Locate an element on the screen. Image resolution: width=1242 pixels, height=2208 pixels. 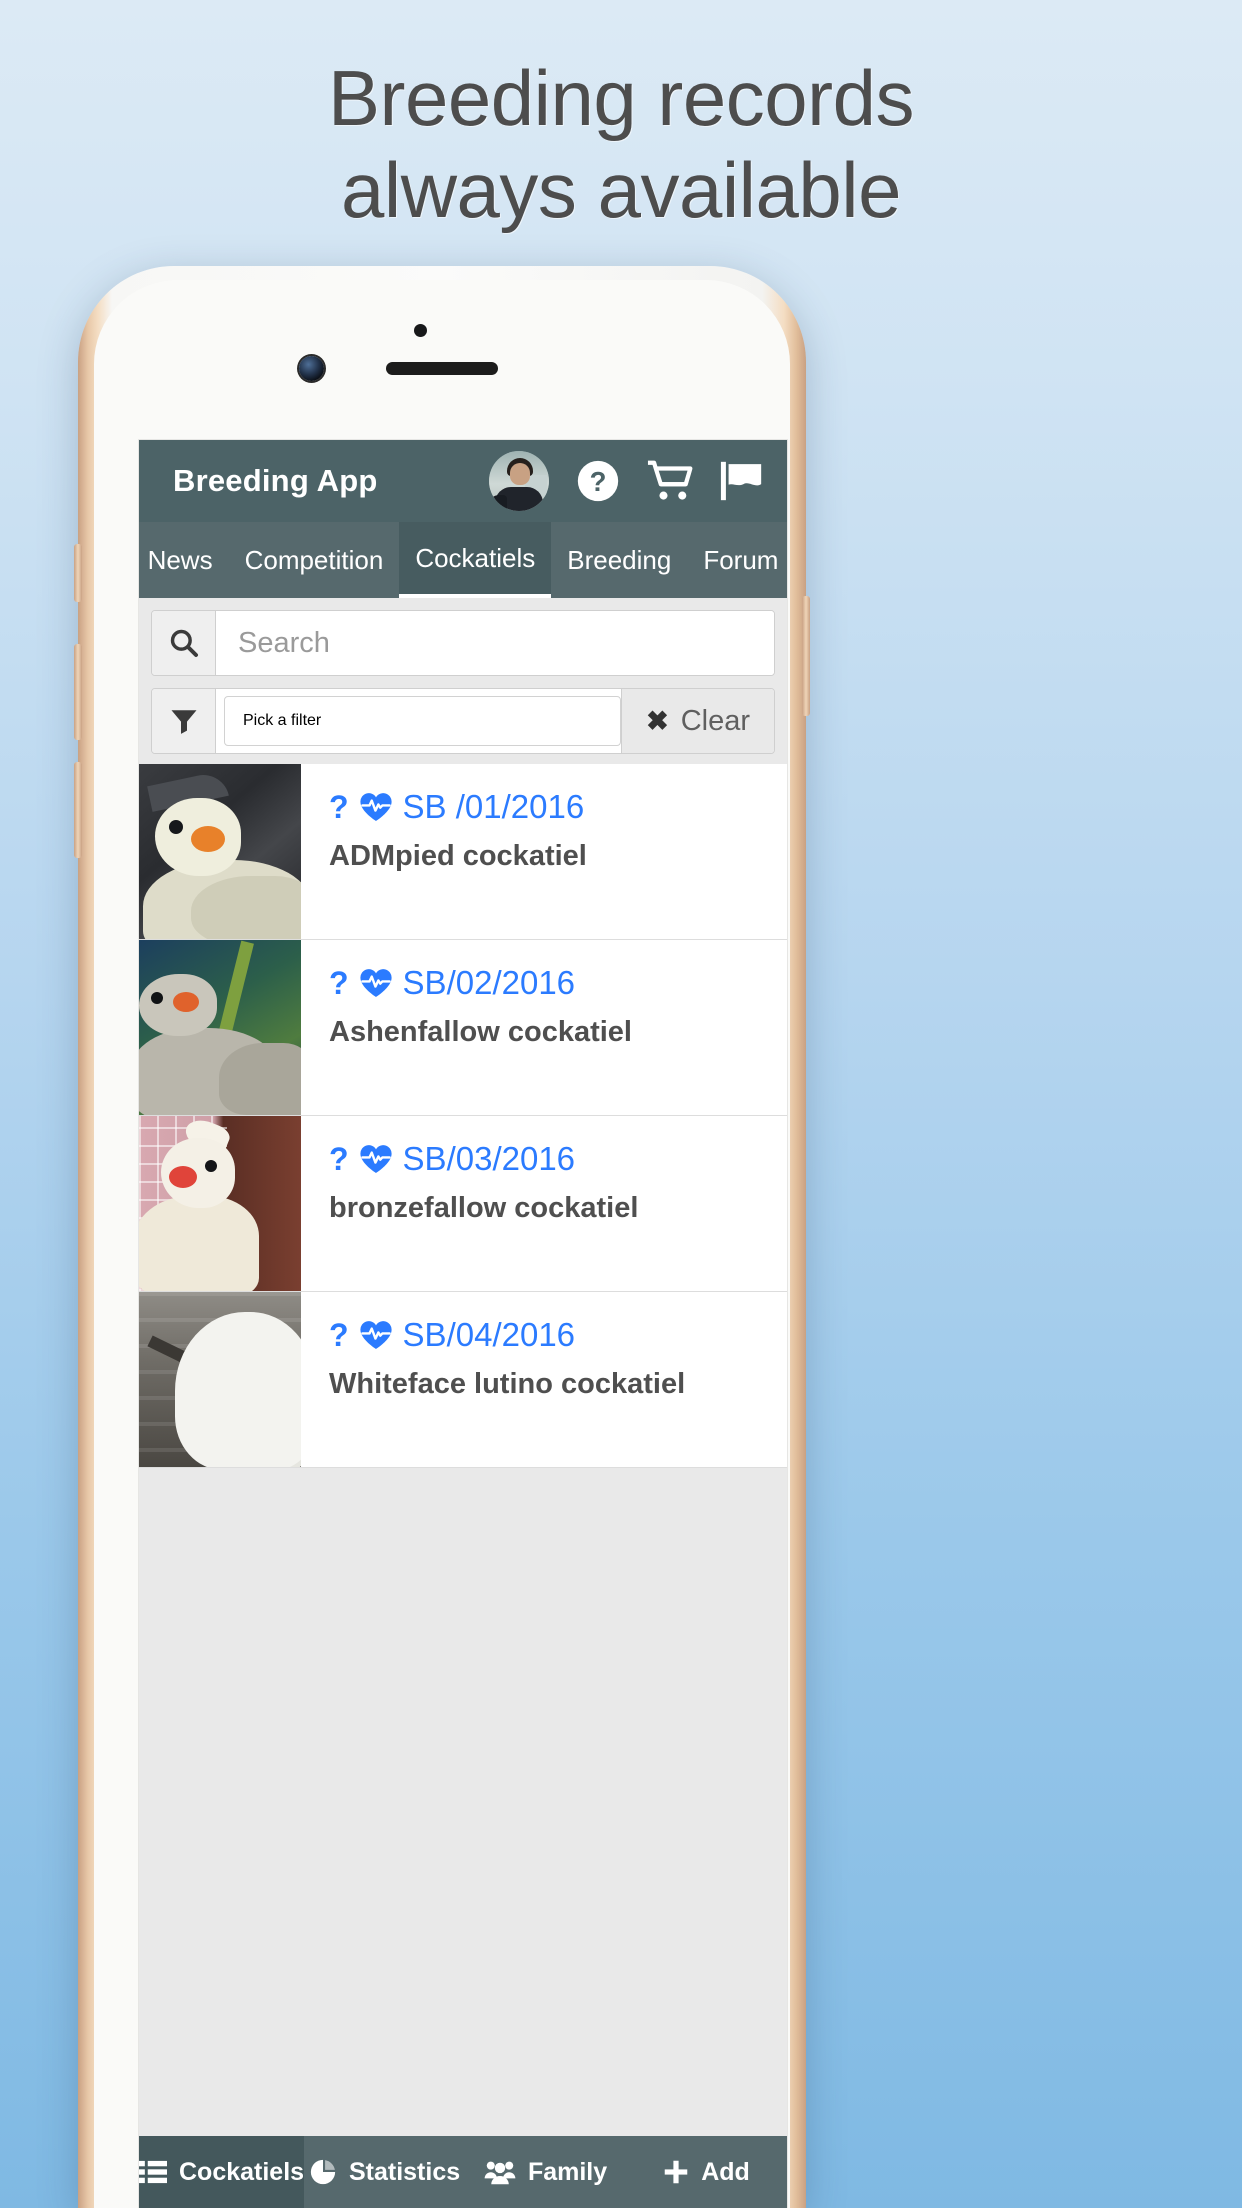
phone-mute-switch is located at coordinates (78, 573).